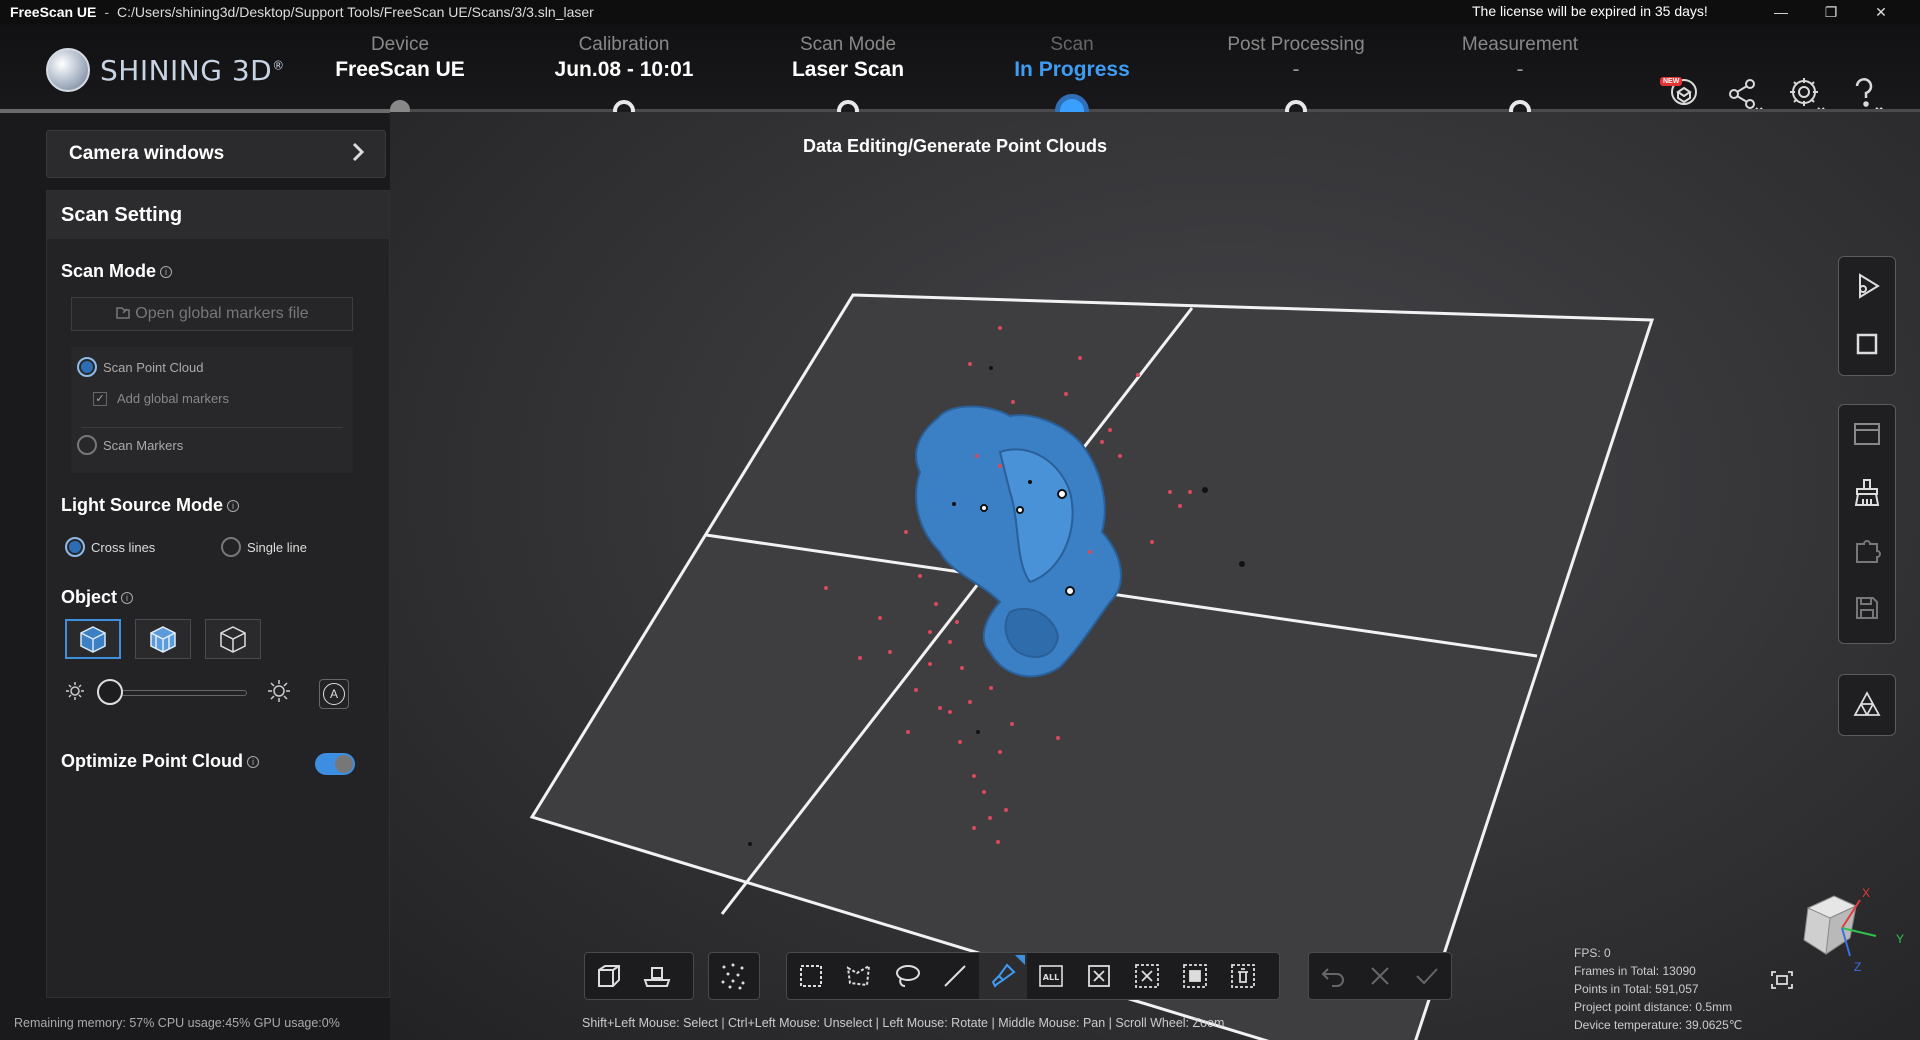 Image resolution: width=1920 pixels, height=1040 pixels. I want to click on brightness-slider: A, so click(211, 692).